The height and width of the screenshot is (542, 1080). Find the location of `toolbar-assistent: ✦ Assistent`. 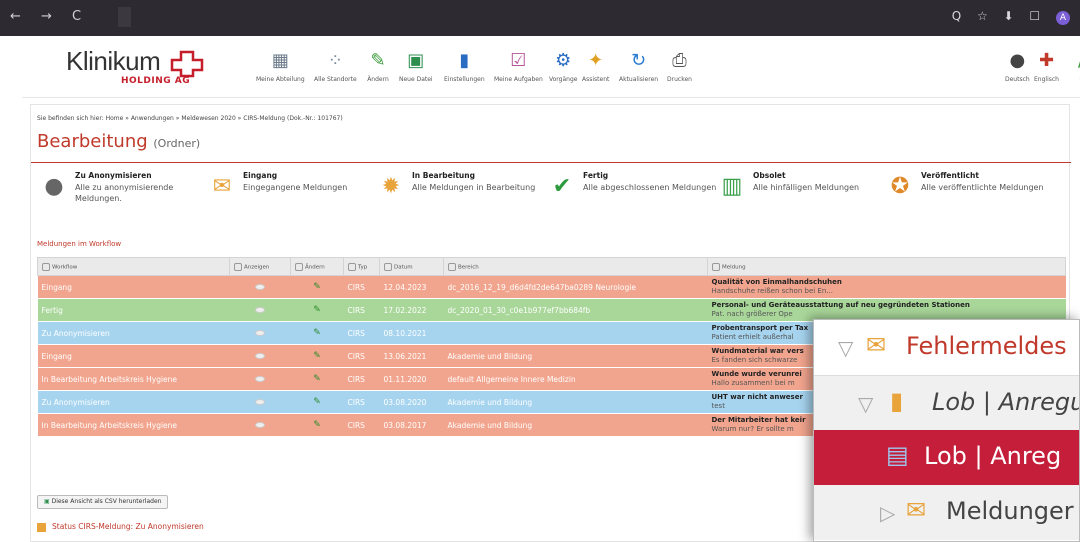

toolbar-assistent: ✦ Assistent is located at coordinates (595, 66).